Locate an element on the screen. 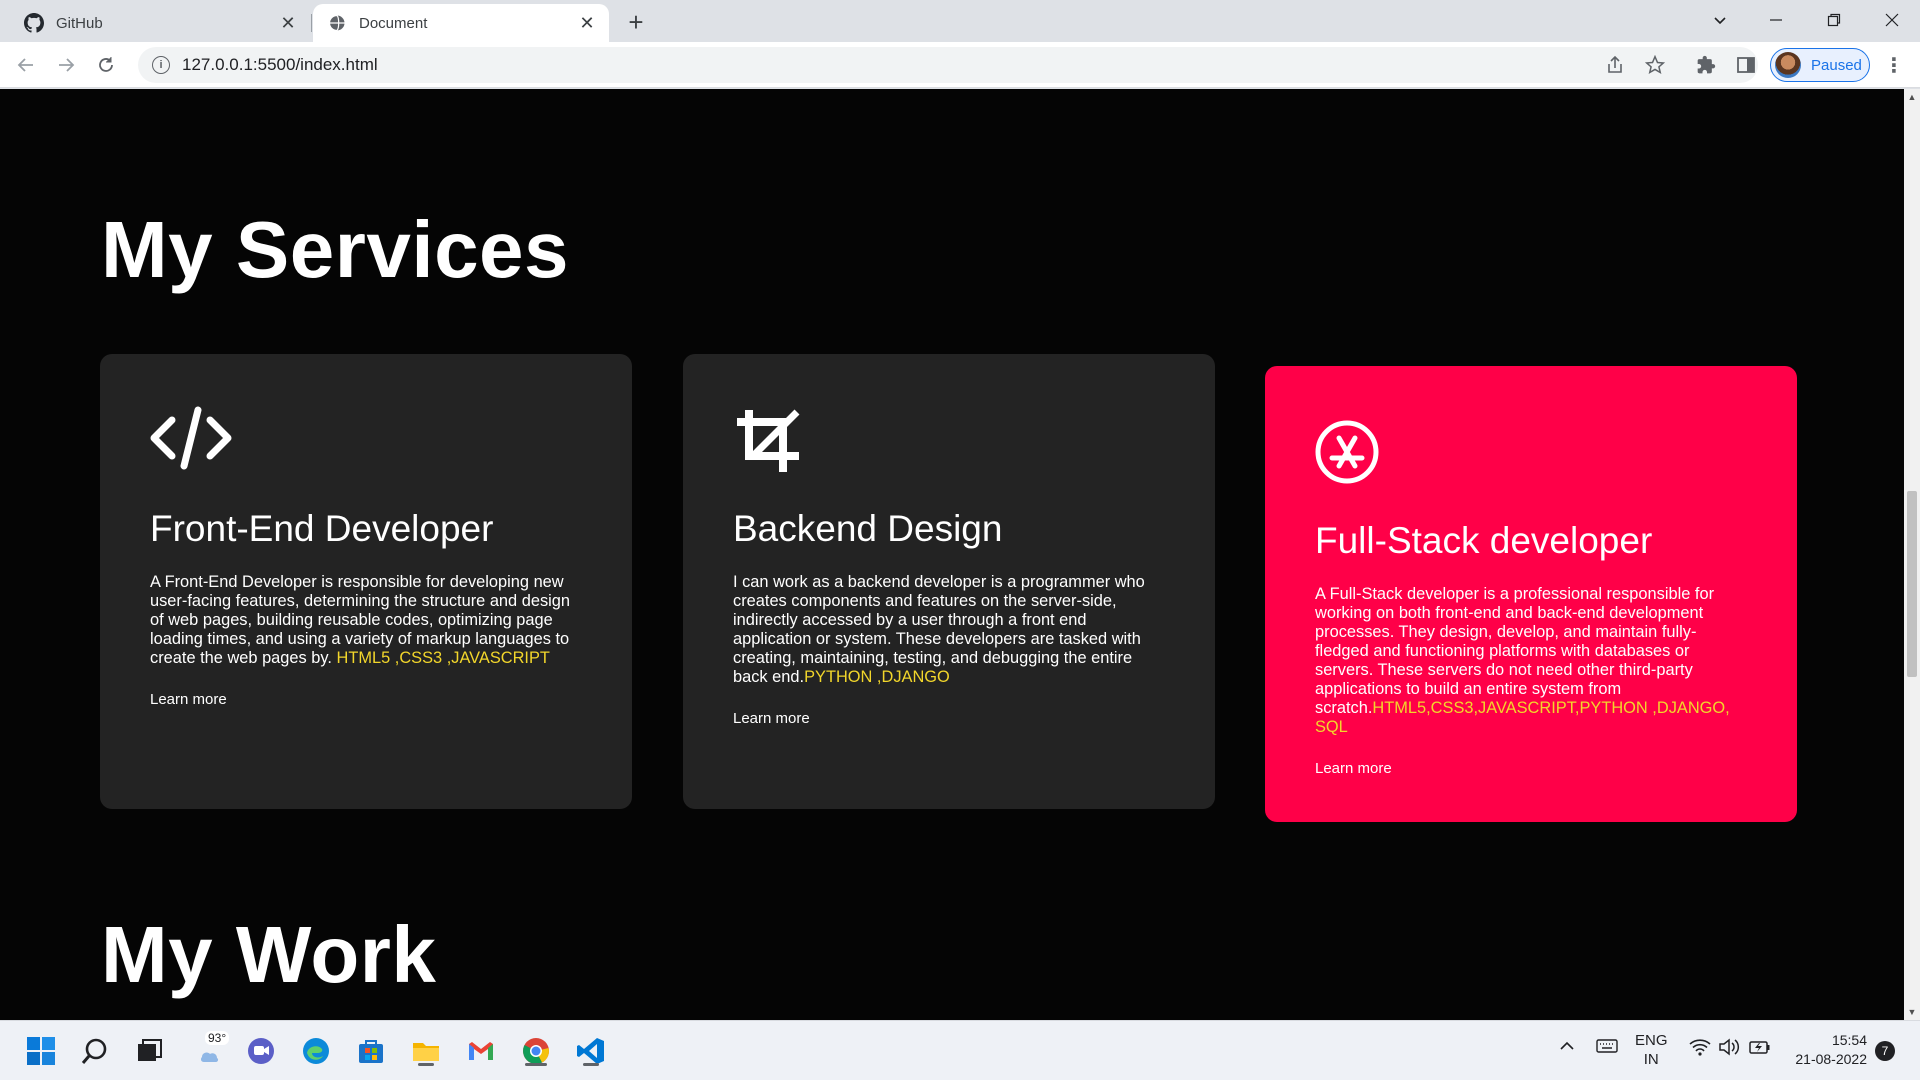 The width and height of the screenshot is (1920, 1080). weather-temp-badge: 93° is located at coordinates (217, 1038).